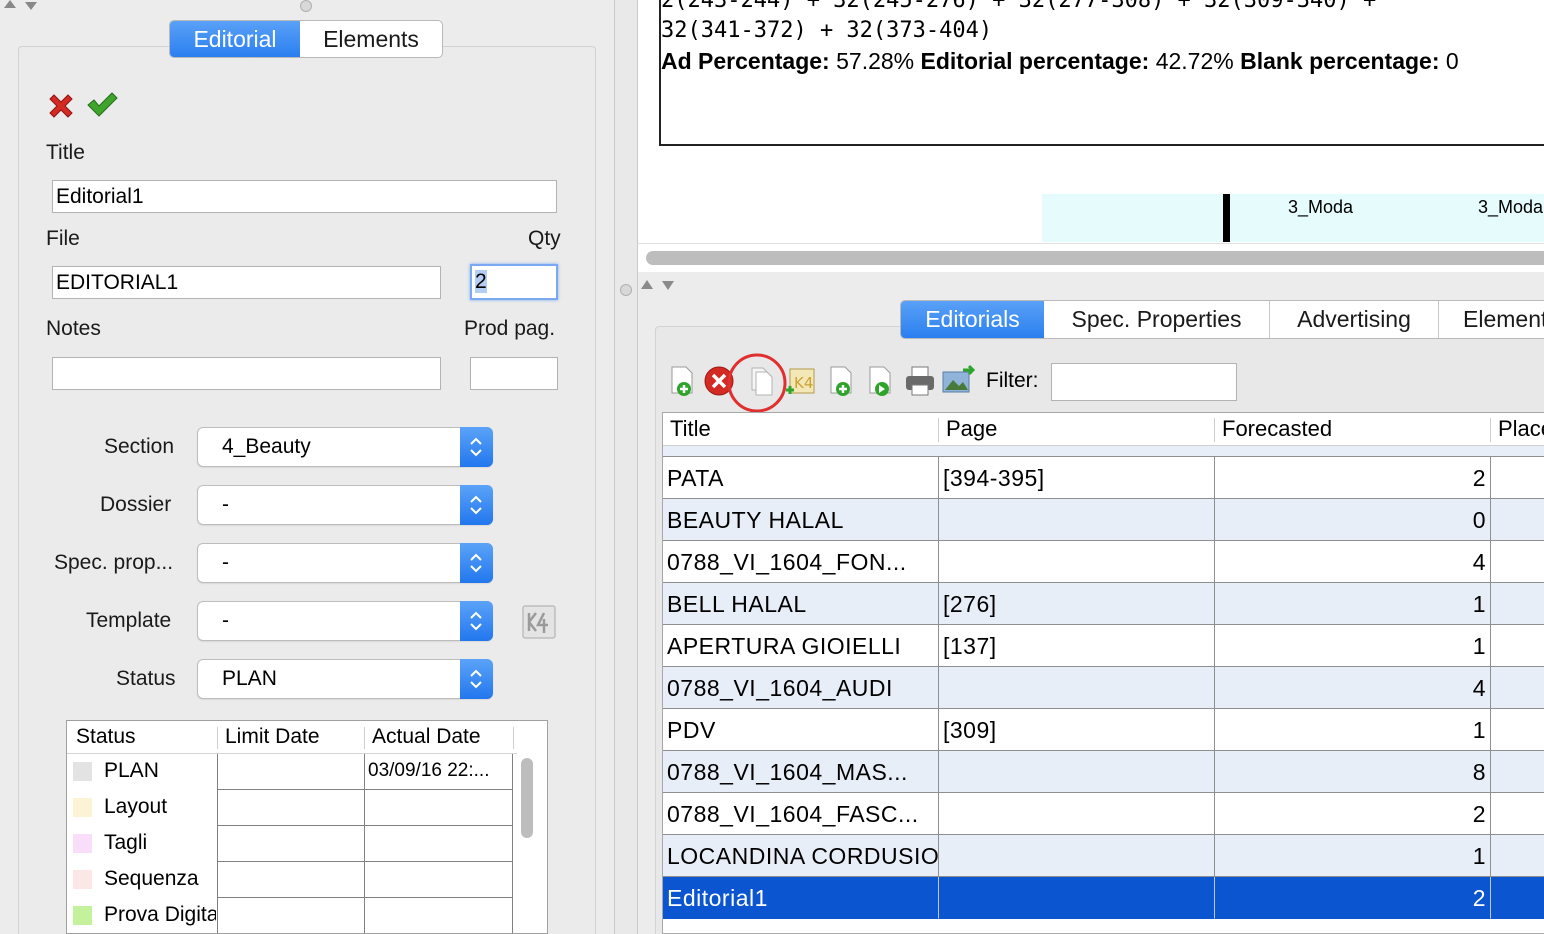  What do you see at coordinates (1521, 429) in the screenshot?
I see `col-place: Place` at bounding box center [1521, 429].